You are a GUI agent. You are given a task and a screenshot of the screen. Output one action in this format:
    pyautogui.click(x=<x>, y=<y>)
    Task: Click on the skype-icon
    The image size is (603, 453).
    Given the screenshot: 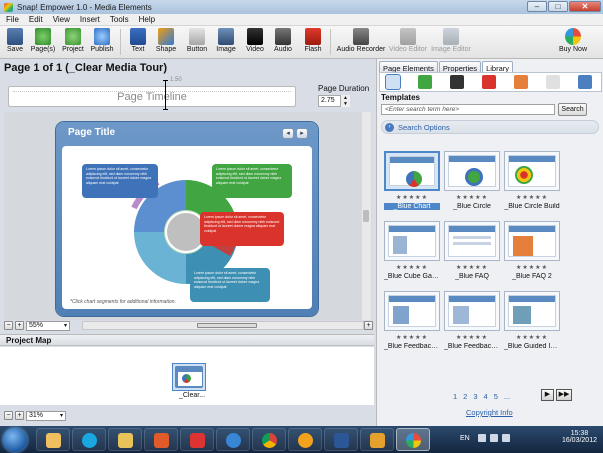 What is the action you would take?
    pyautogui.click(x=89, y=440)
    